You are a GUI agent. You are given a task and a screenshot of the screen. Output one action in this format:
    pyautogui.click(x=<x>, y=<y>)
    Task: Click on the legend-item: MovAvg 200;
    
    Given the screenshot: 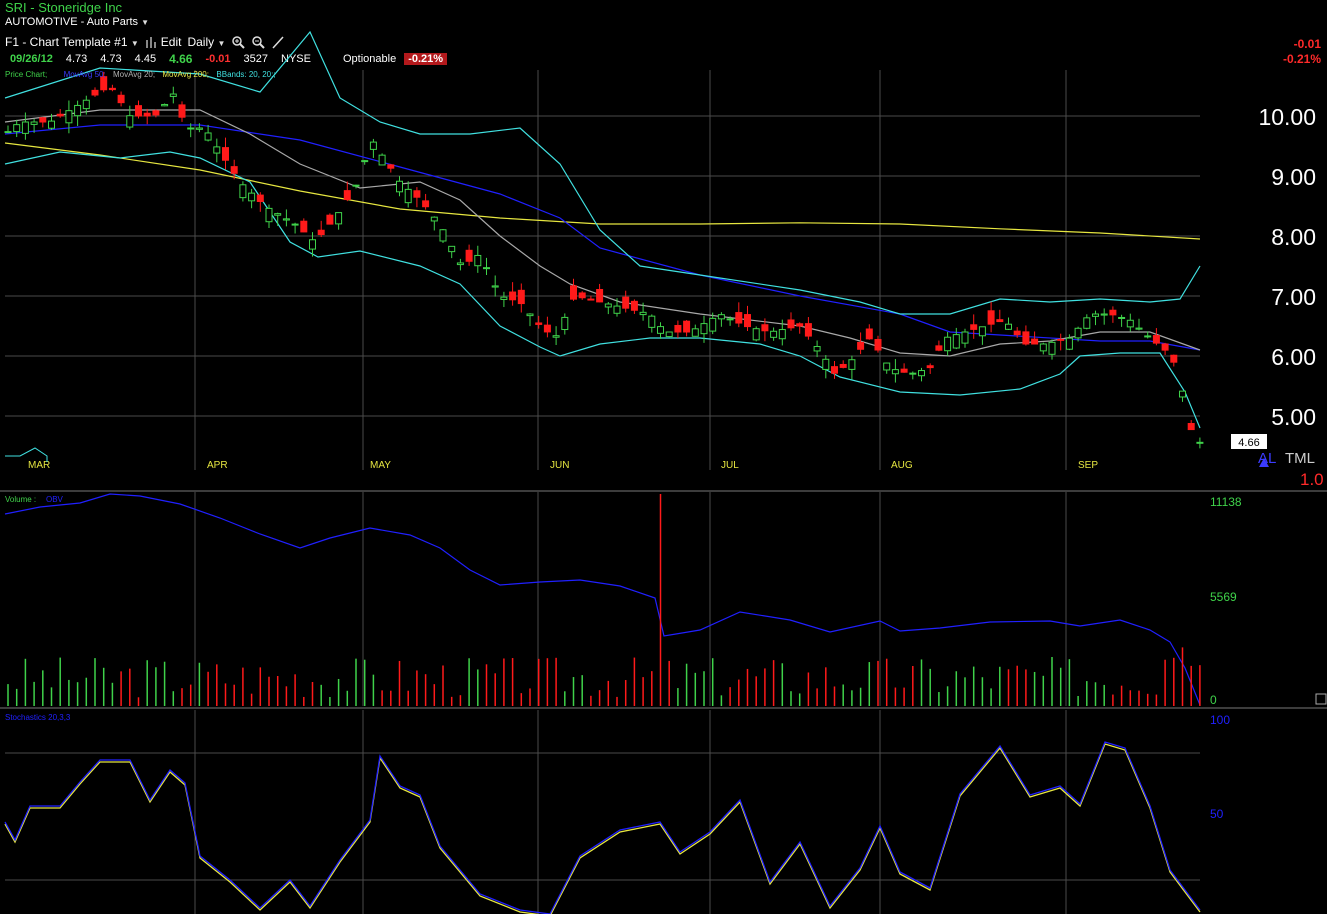 What is the action you would take?
    pyautogui.click(x=185, y=74)
    